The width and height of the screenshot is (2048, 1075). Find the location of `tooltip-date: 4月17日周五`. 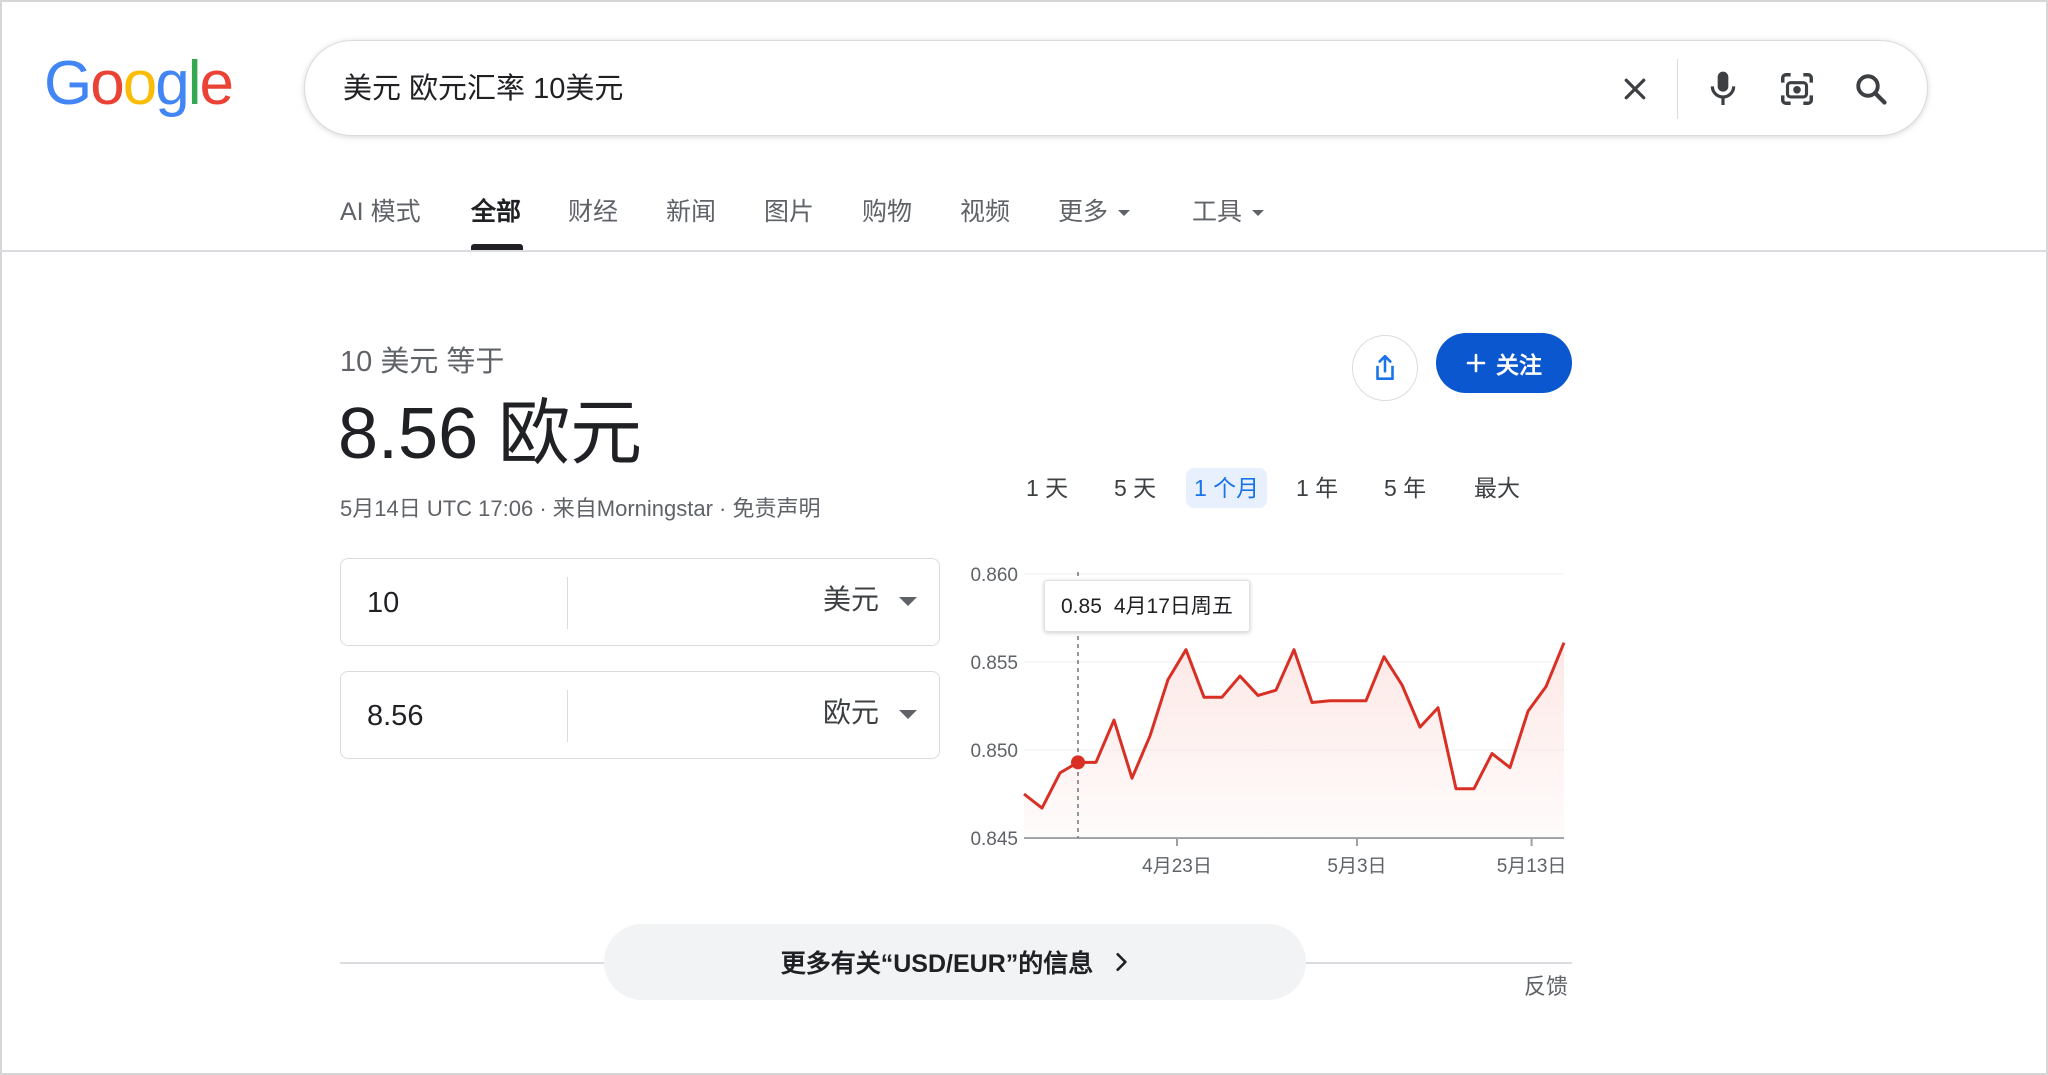

tooltip-date: 4月17日周五 is located at coordinates (1173, 606).